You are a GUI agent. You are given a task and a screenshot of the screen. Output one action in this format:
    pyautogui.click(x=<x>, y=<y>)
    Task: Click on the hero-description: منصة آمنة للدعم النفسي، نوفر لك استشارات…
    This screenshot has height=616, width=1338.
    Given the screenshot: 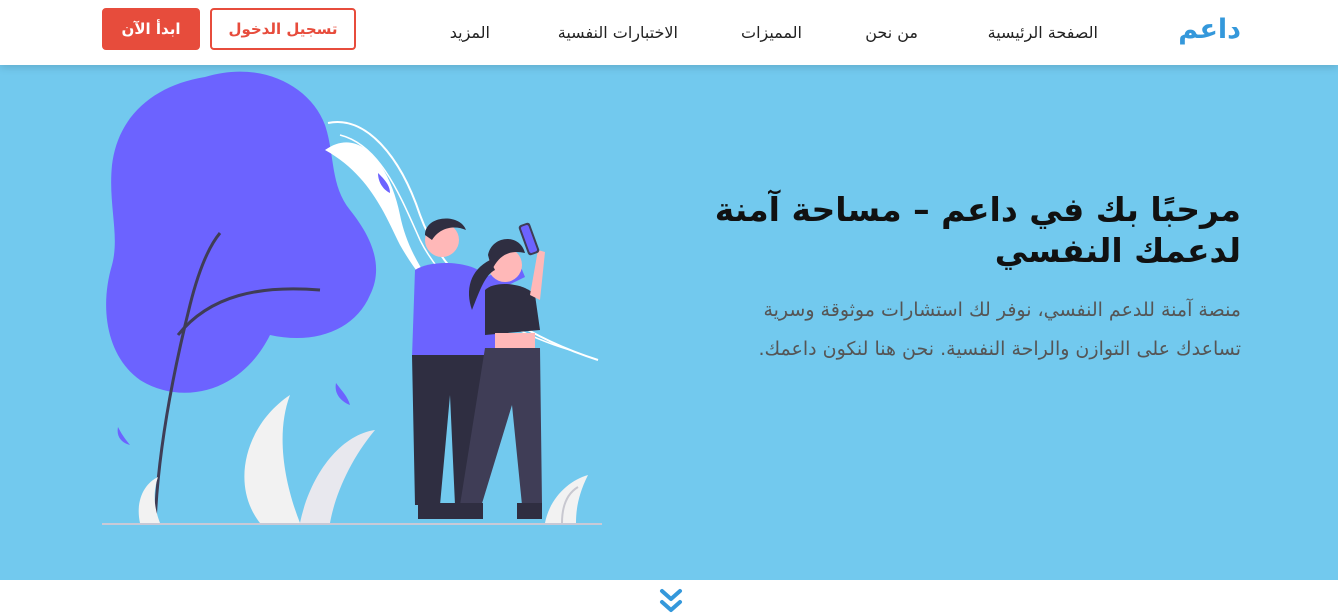 What is the action you would take?
    pyautogui.click(x=999, y=329)
    